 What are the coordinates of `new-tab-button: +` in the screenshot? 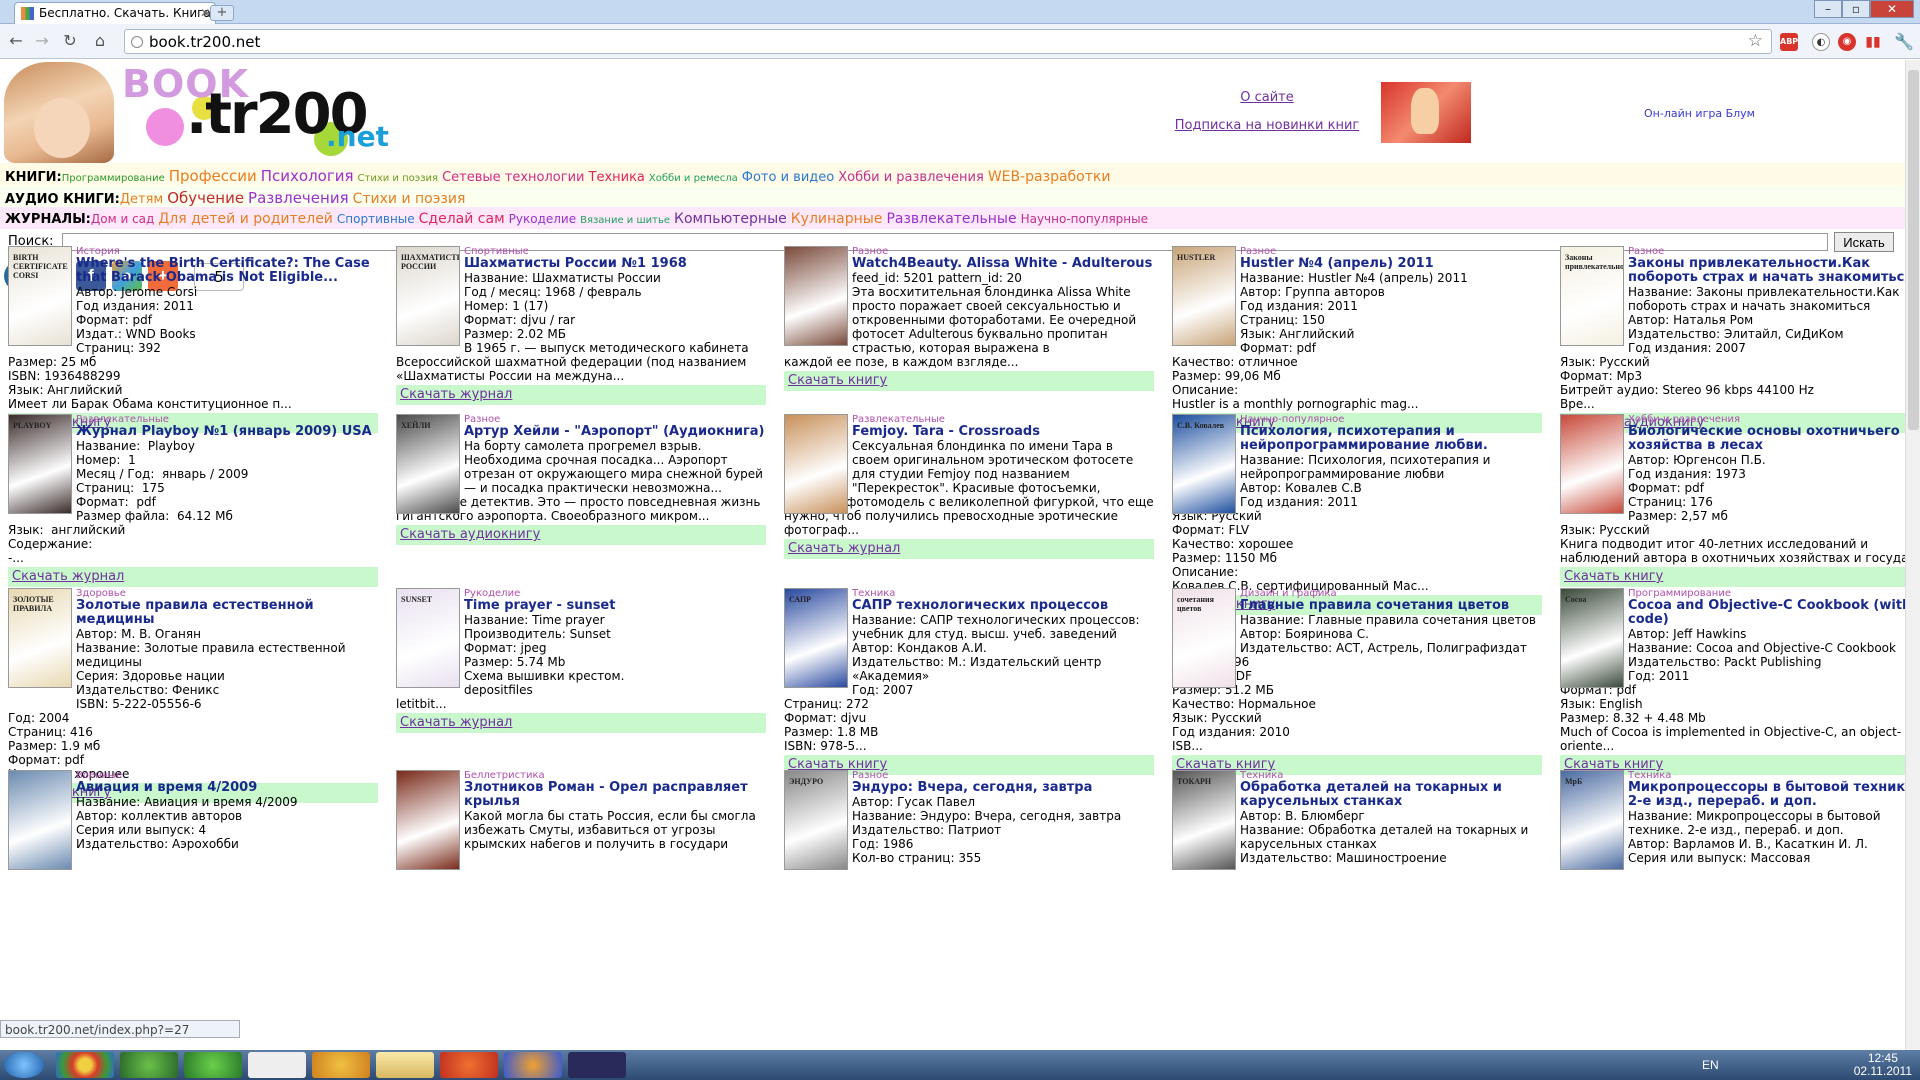 It's located at (222, 13).